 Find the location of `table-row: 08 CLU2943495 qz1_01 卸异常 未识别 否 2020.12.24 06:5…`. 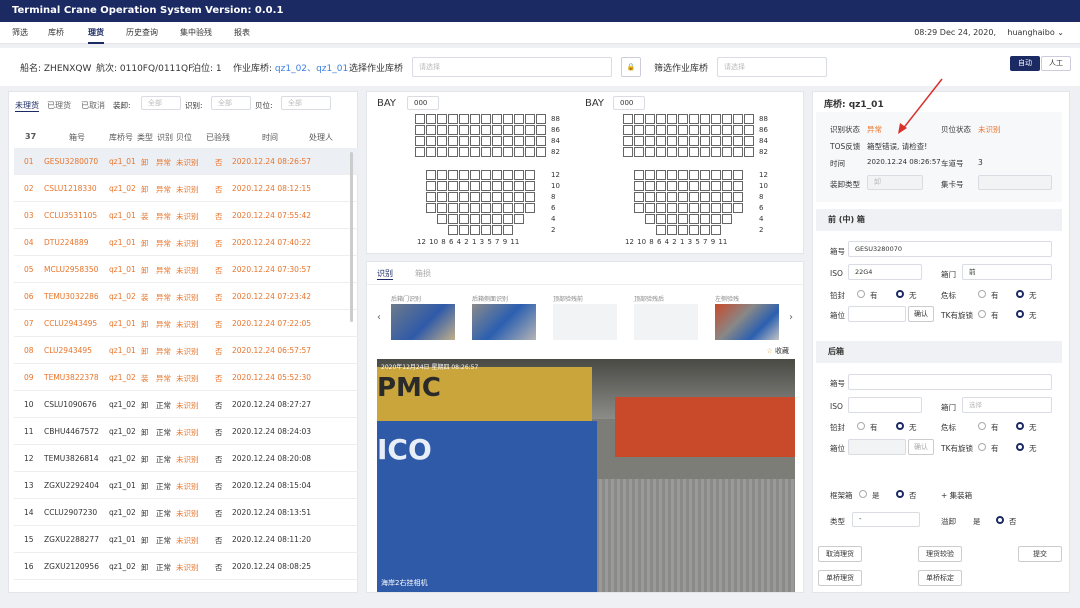

table-row: 08 CLU2943495 qz1_01 卸异常 未识别 否 2020.12.24 06:5… is located at coordinates (186, 350).